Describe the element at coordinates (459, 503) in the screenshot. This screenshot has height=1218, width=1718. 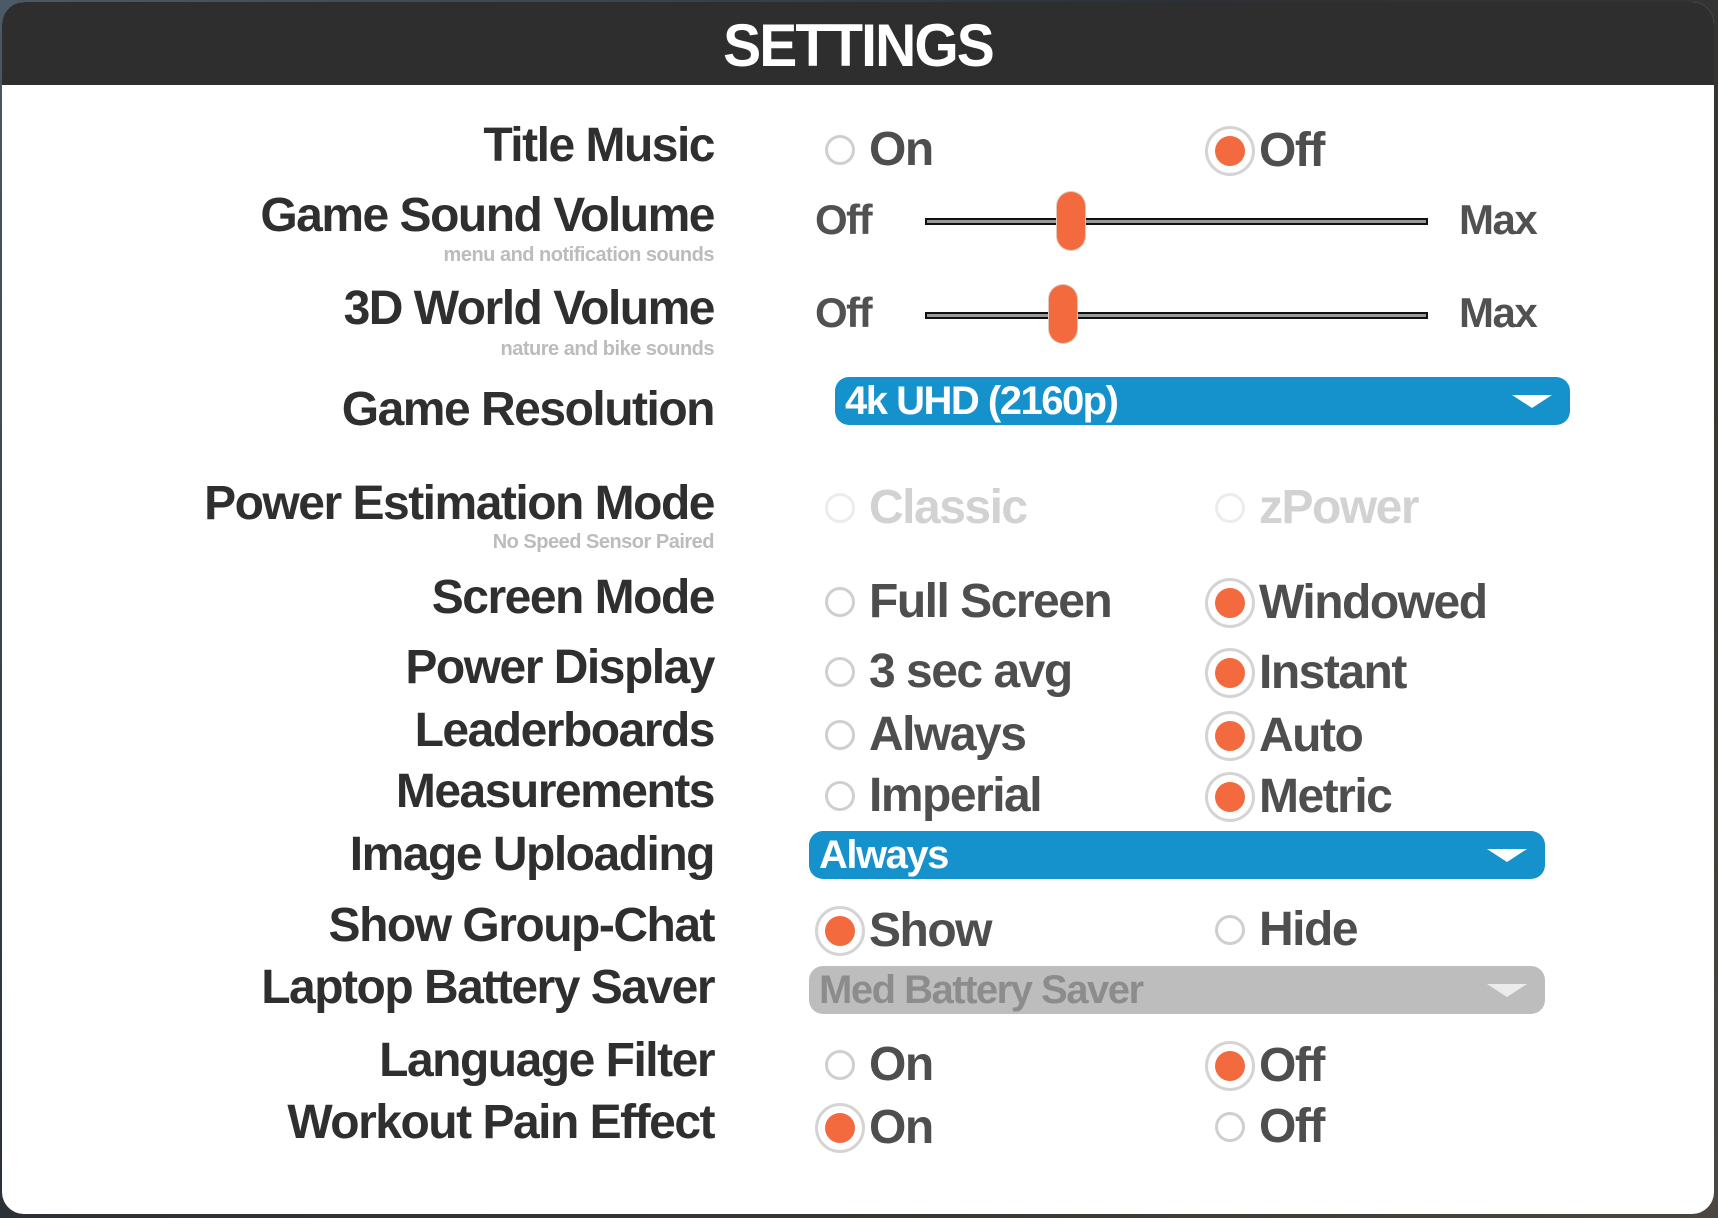
I see `power-estimation-label: Power Estimation Mode` at that location.